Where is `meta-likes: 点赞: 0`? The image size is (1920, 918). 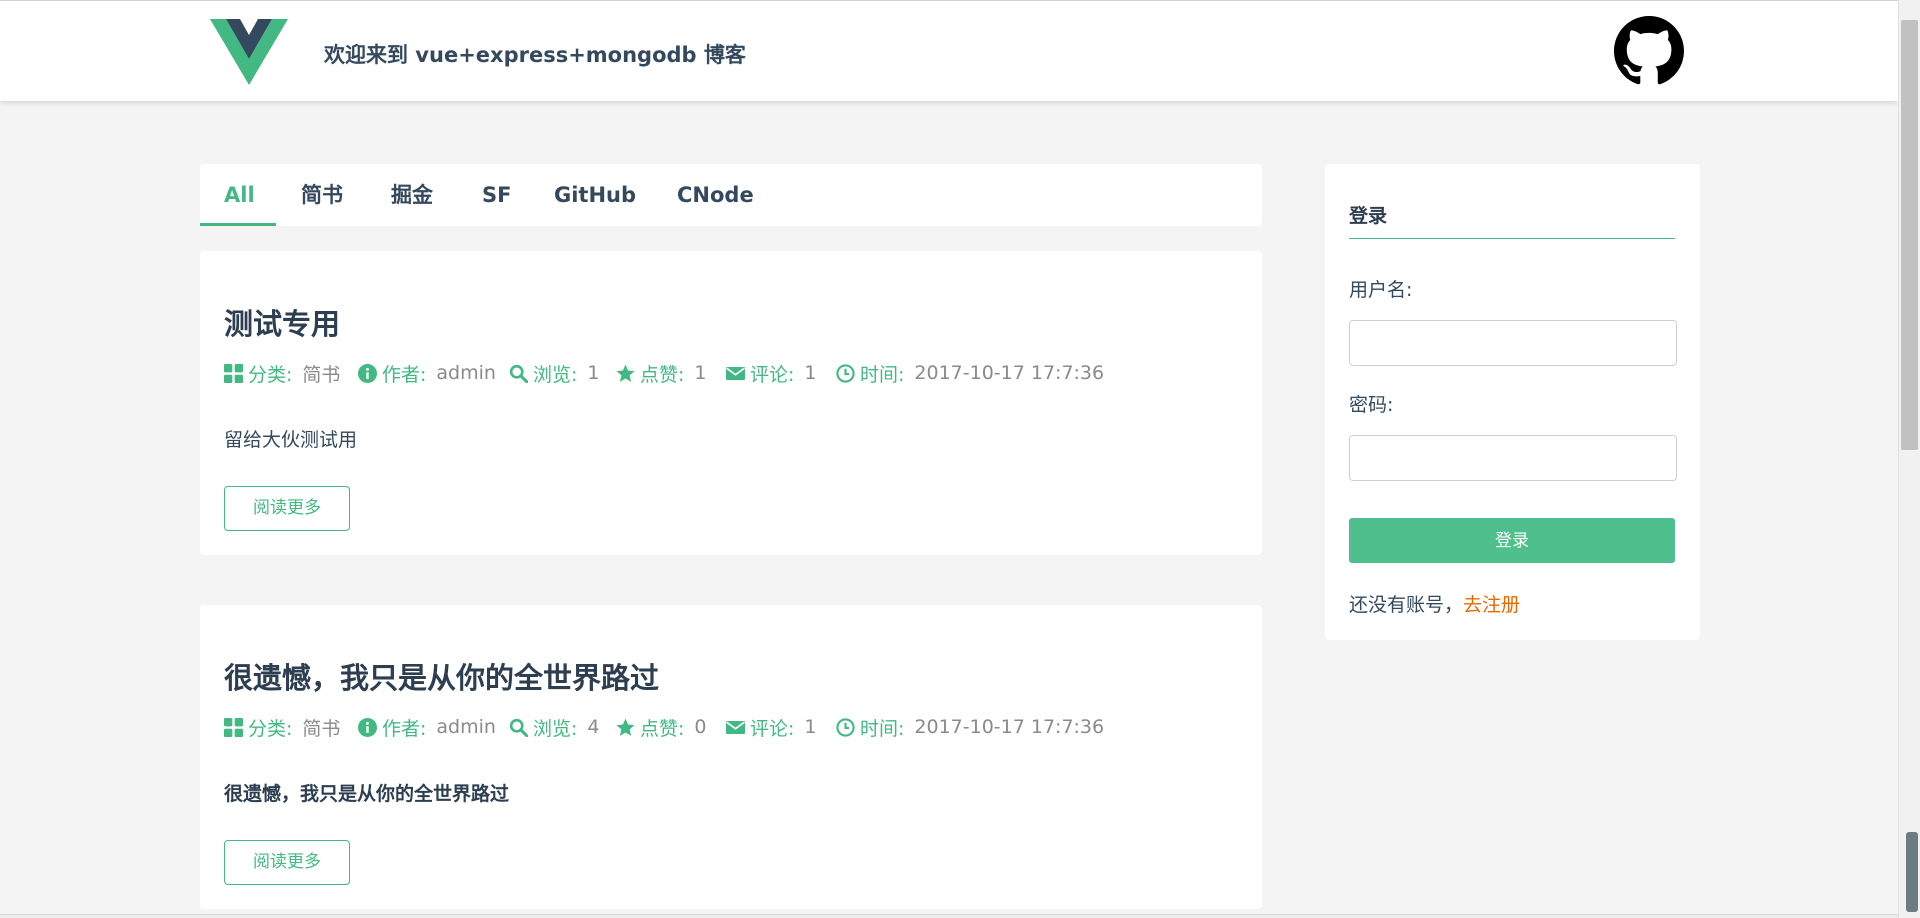
meta-likes: 点赞: 0 is located at coordinates (661, 727).